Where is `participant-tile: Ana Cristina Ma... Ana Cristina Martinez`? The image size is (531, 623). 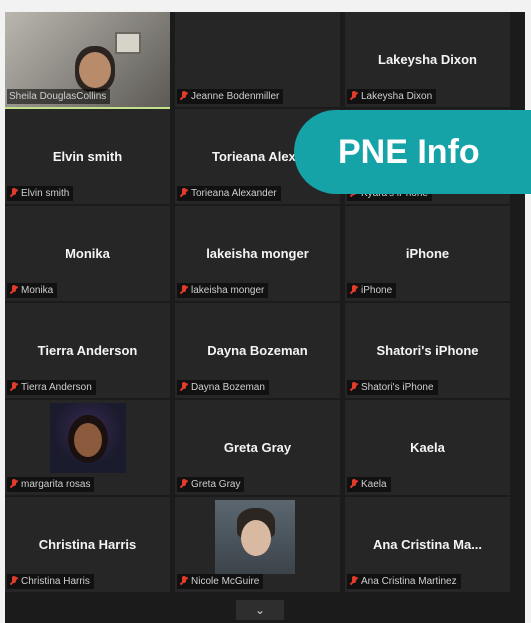 participant-tile: Ana Cristina Ma... Ana Cristina Martinez is located at coordinates (427, 545).